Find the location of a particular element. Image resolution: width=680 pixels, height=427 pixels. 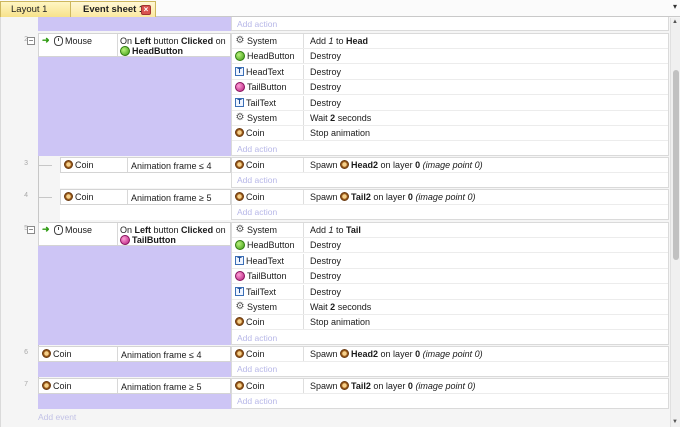

condition-text: On Left button Clicked on TailButton is located at coordinates (173, 235).